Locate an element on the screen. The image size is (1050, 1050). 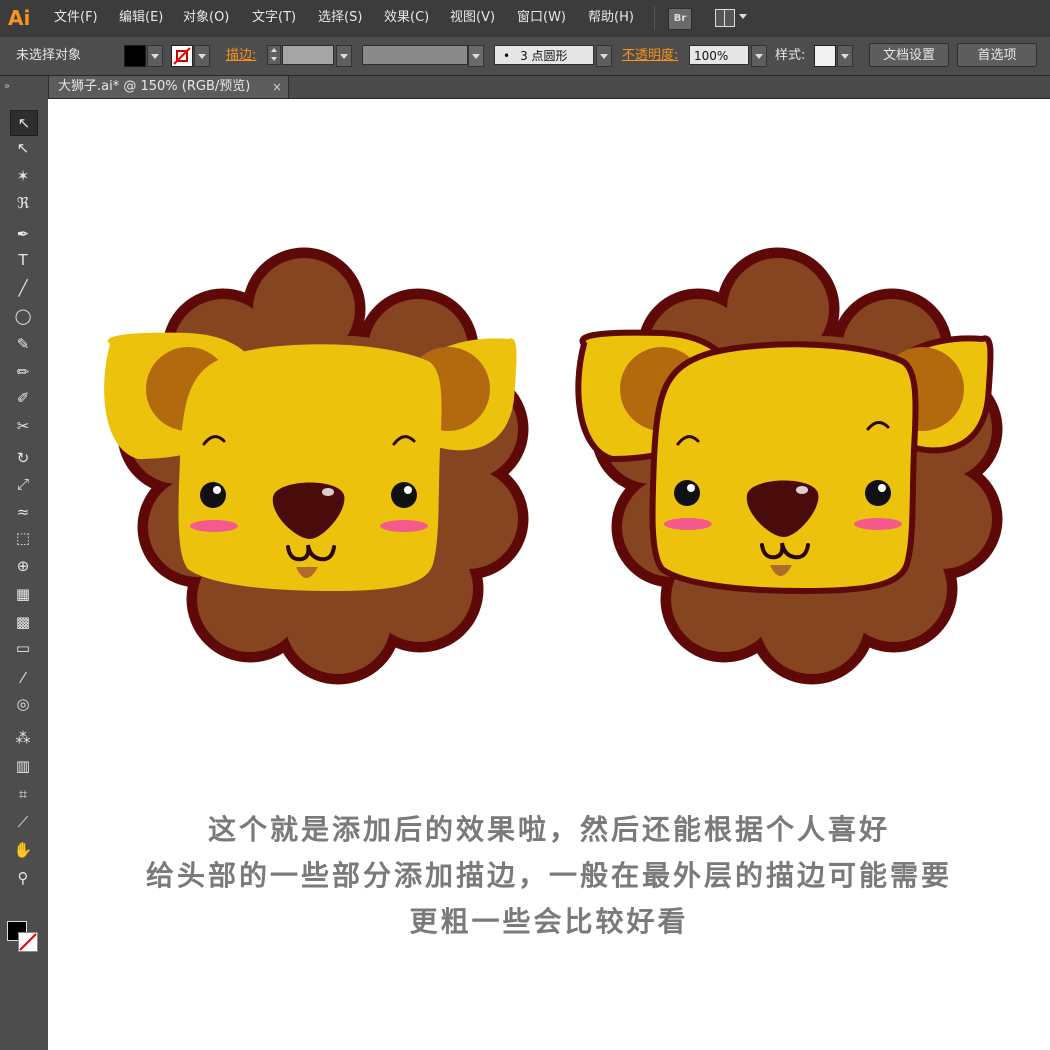
caption-line-3: 更粗一些会比较好看 is located at coordinates (549, 921).